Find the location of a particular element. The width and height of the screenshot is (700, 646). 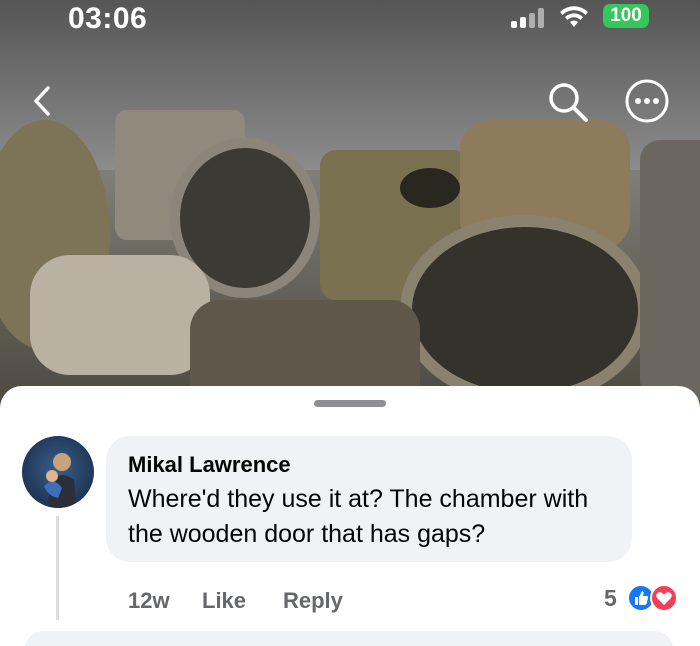

like-button: Like is located at coordinates (224, 601).